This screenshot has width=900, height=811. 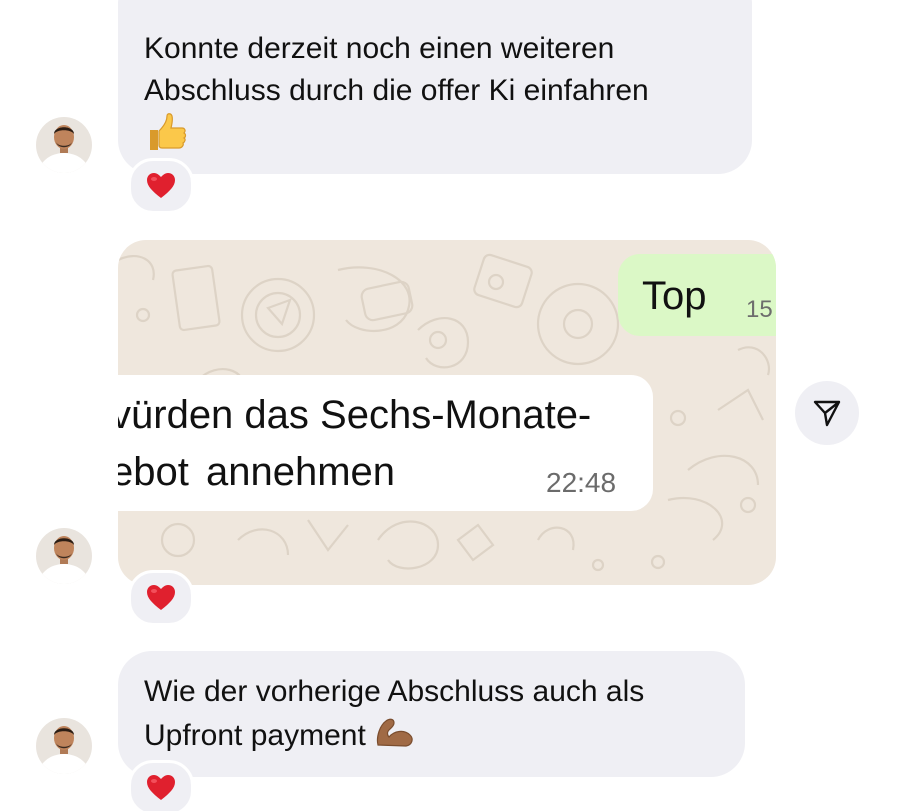 What do you see at coordinates (355, 415) in the screenshot?
I see `received-message-line: vürden das Sechs-Monate-` at bounding box center [355, 415].